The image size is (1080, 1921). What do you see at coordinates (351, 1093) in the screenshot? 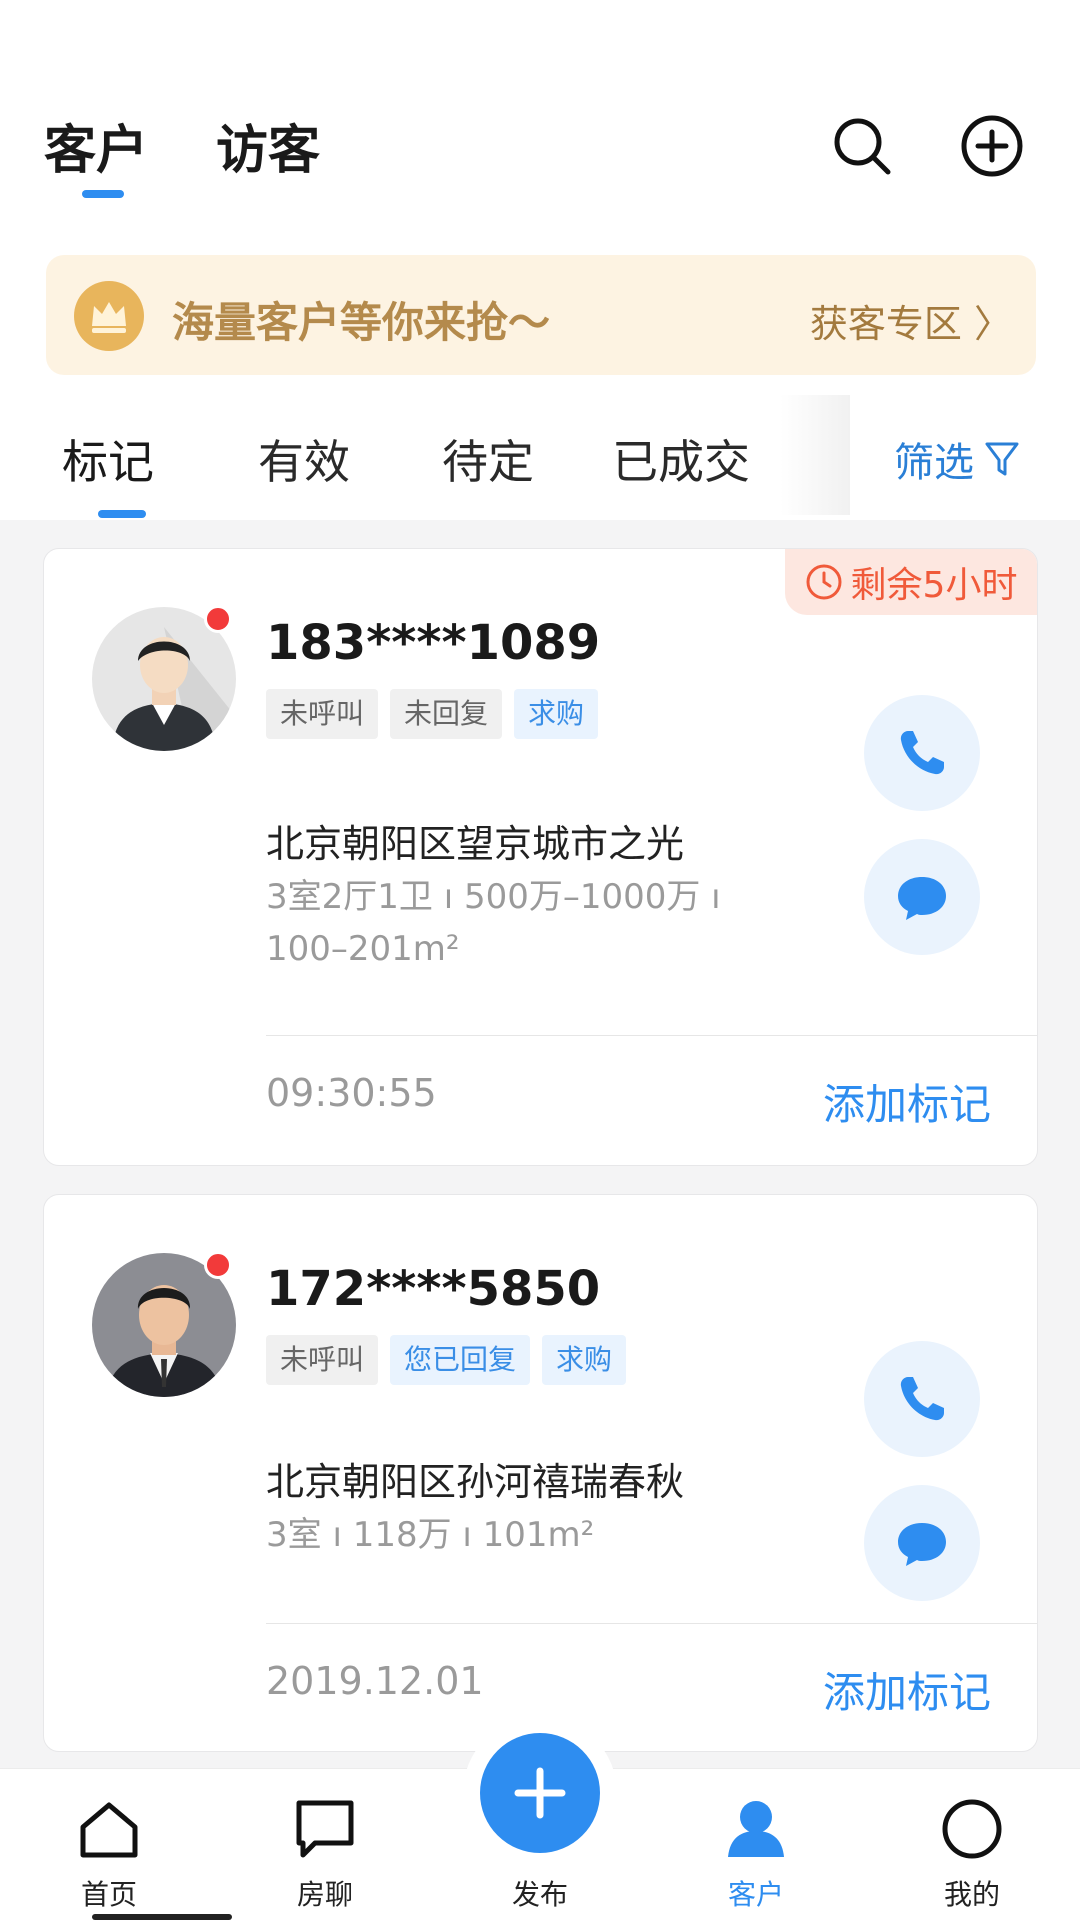
I see `last-contact-time: 09:30:55` at bounding box center [351, 1093].